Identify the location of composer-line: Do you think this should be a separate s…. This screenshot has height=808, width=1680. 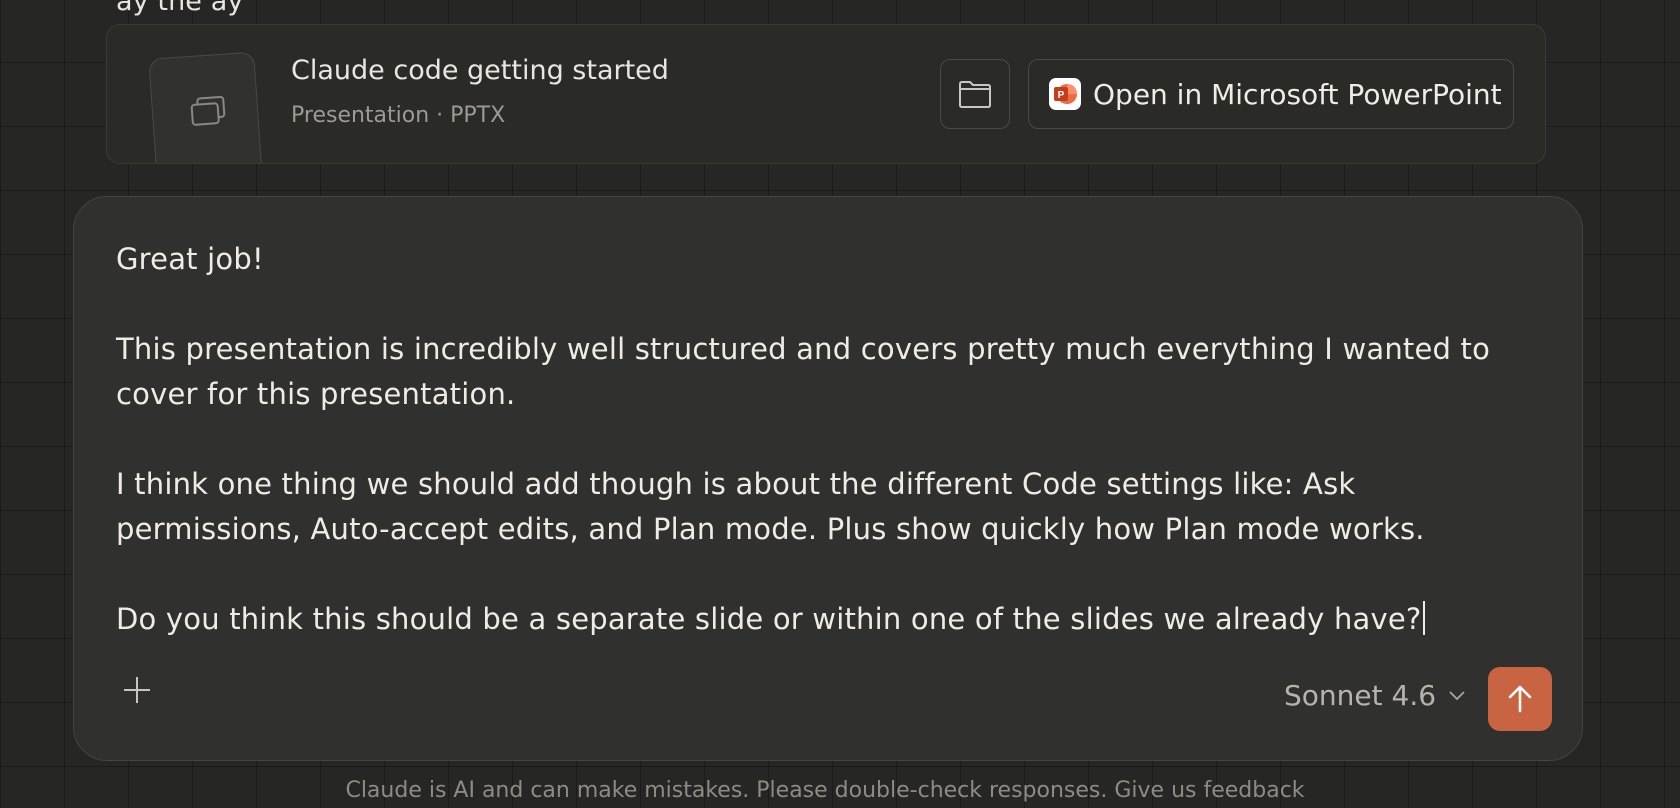
(769, 619).